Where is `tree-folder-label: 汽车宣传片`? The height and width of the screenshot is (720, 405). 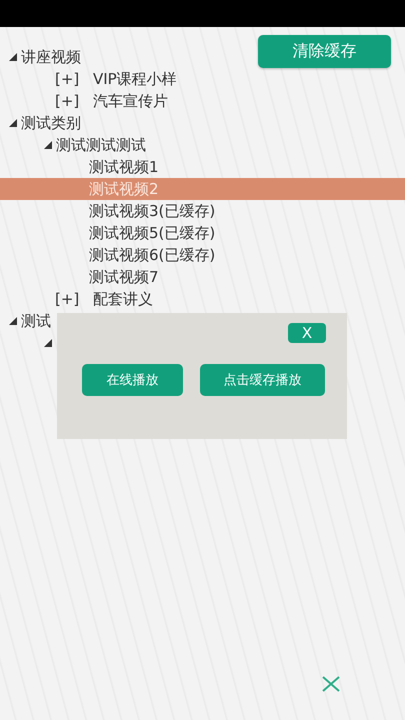 tree-folder-label: 汽车宣传片 is located at coordinates (130, 101).